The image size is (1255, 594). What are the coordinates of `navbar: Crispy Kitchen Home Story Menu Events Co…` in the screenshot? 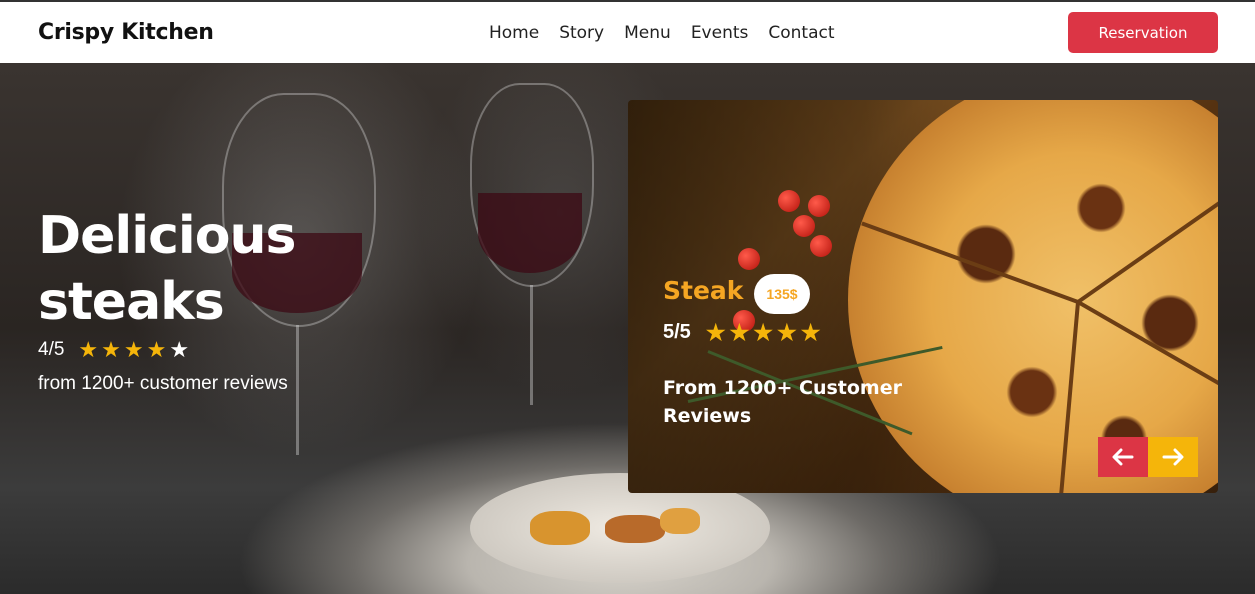 It's located at (627, 32).